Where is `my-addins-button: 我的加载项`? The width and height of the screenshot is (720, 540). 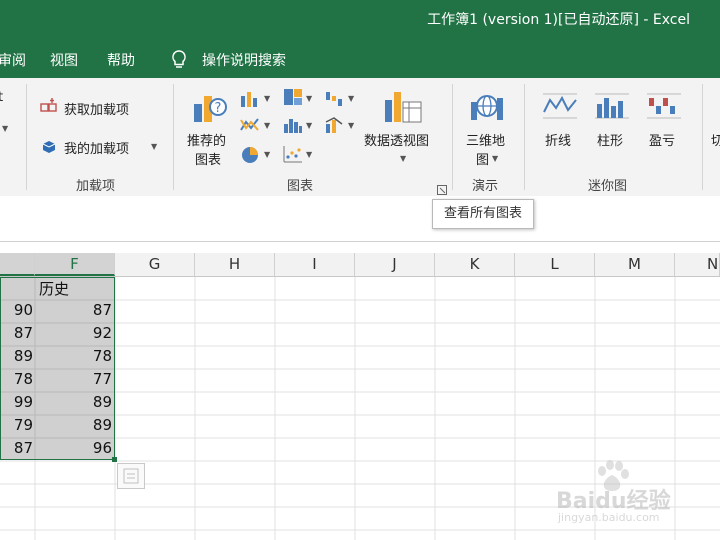 my-addins-button: 我的加载项 is located at coordinates (96, 147).